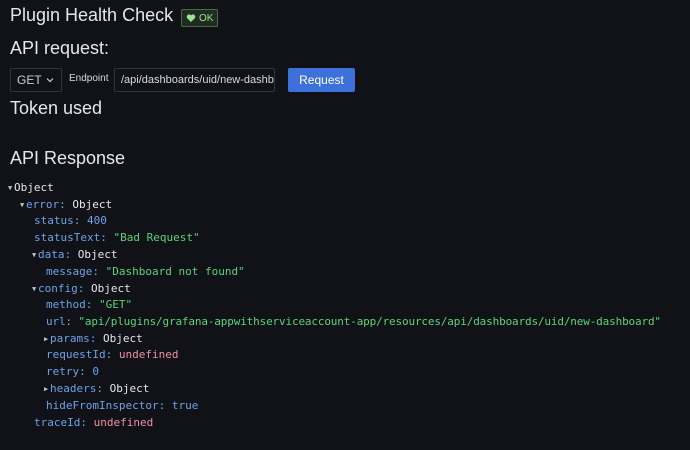 The image size is (690, 450). What do you see at coordinates (81, 289) in the screenshot?
I see `tree-node-config: ▼ config: Object` at bounding box center [81, 289].